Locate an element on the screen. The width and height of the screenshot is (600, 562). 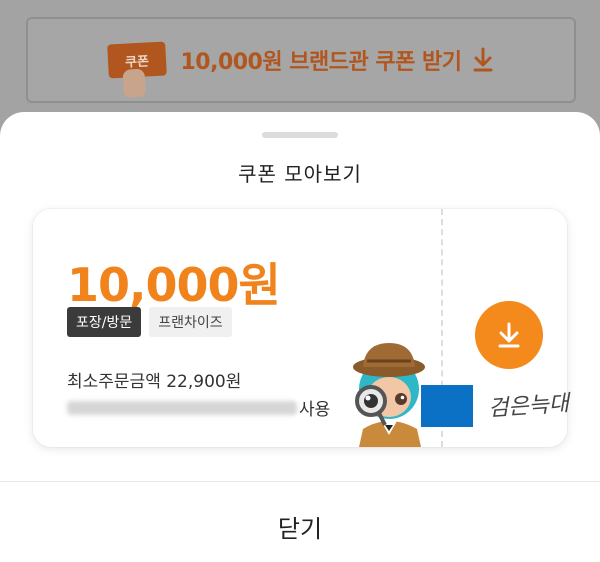
footer-divider is located at coordinates (300, 481).